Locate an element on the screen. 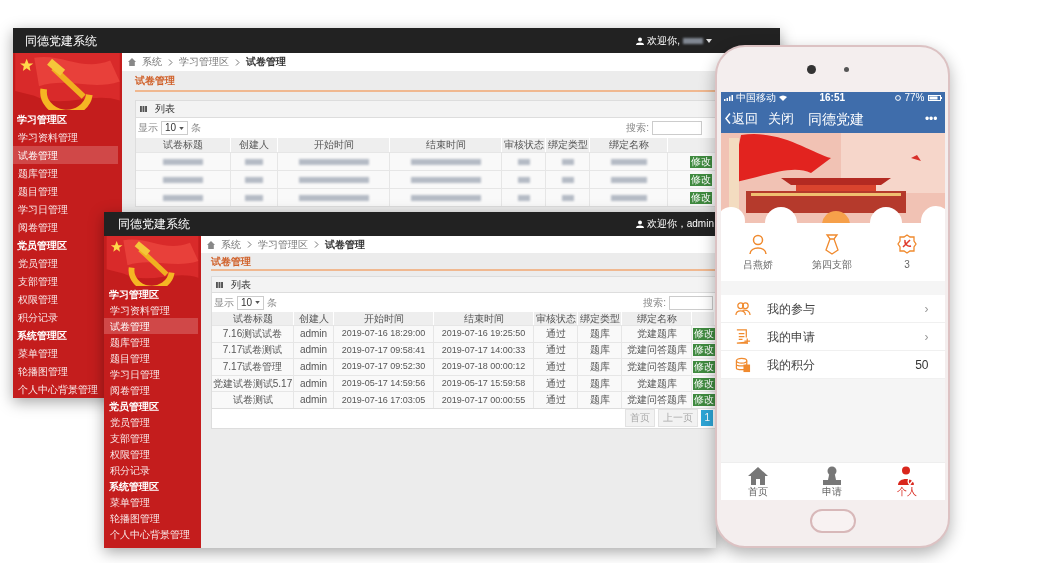 The image size is (1039, 563). page-title: 试卷管理 is located at coordinates (463, 262).